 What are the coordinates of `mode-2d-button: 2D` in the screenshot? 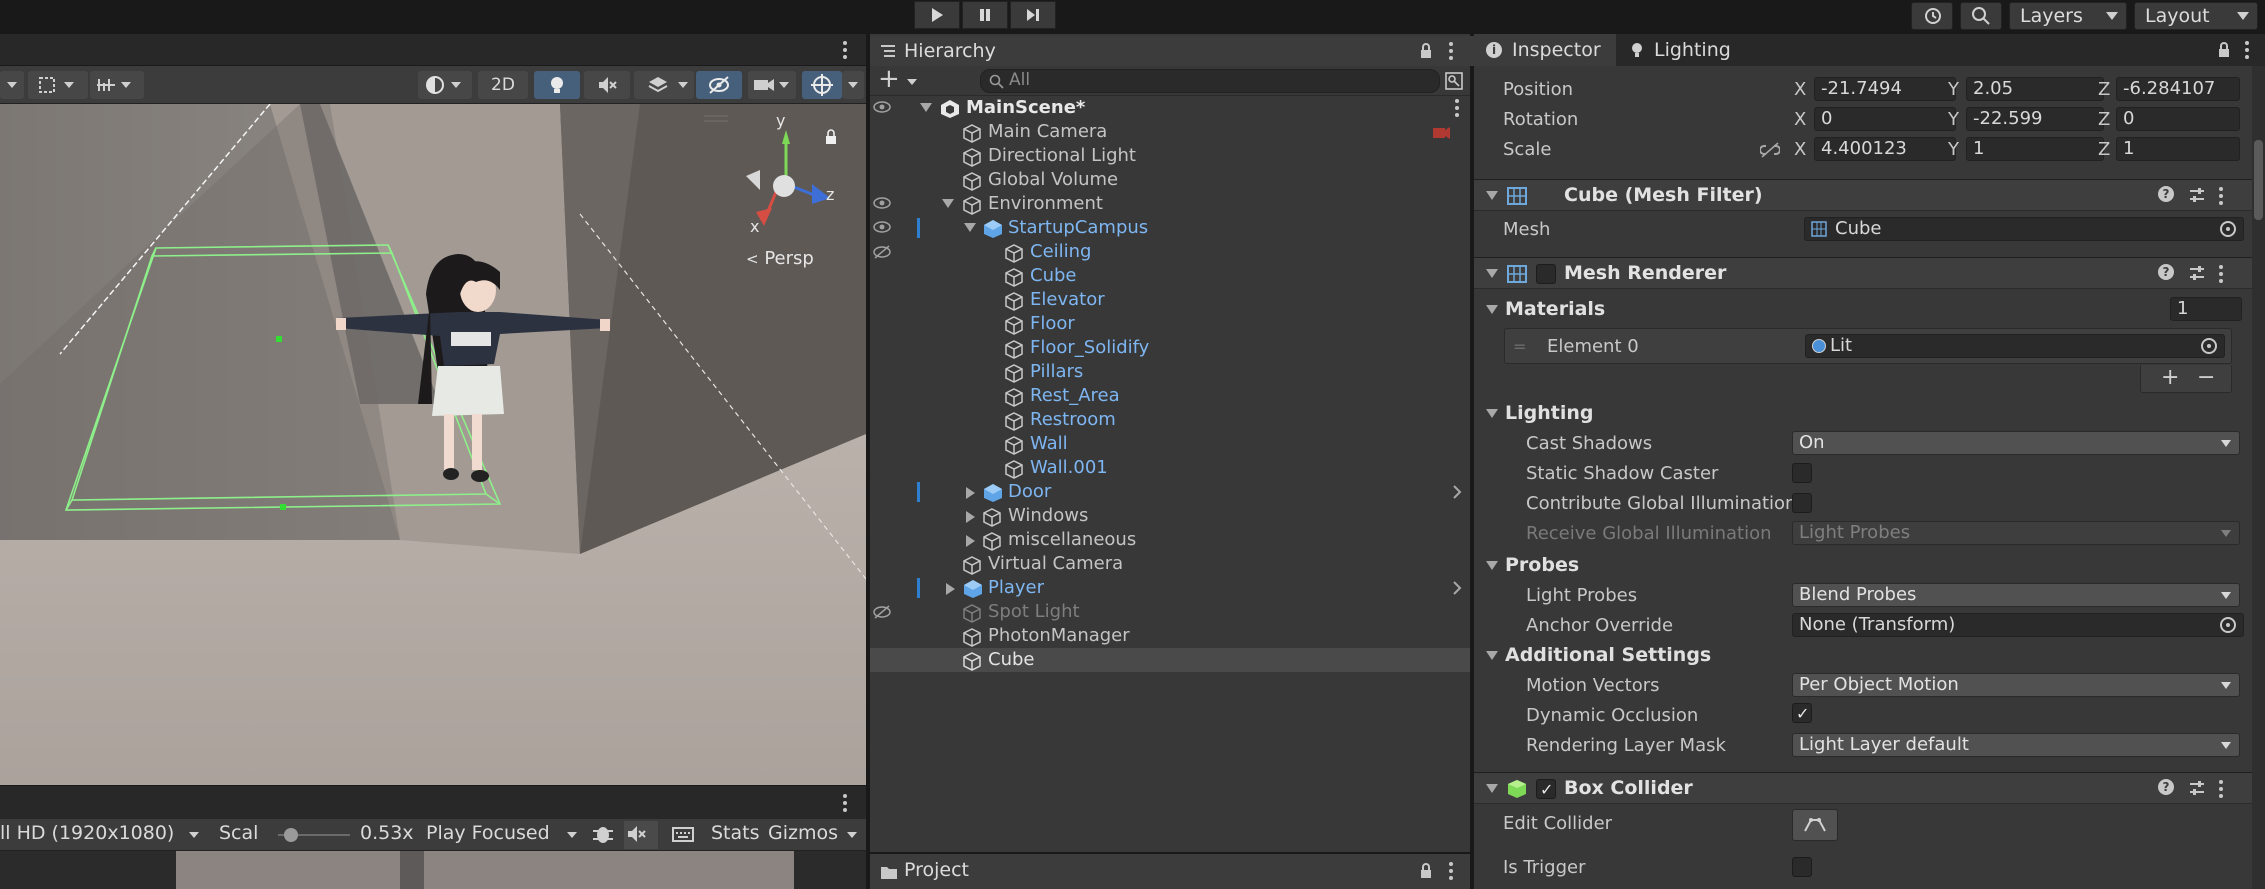 It's located at (503, 85).